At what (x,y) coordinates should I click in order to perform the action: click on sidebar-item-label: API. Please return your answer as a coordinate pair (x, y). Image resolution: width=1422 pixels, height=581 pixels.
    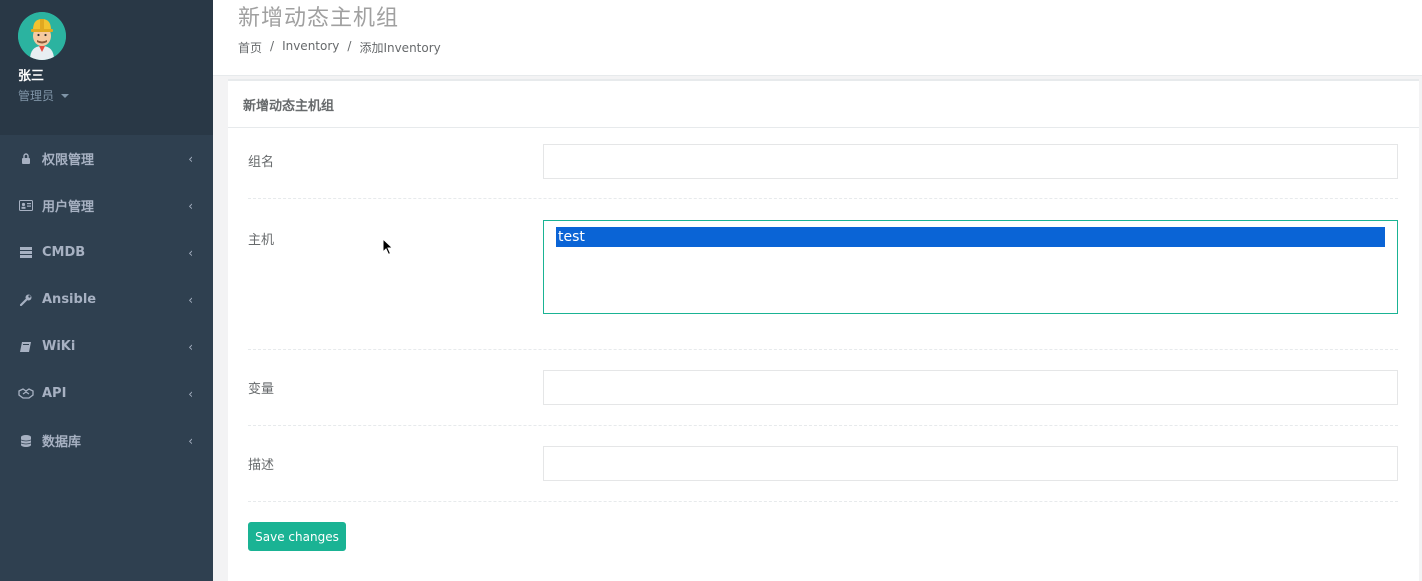
    Looking at the image, I should click on (54, 393).